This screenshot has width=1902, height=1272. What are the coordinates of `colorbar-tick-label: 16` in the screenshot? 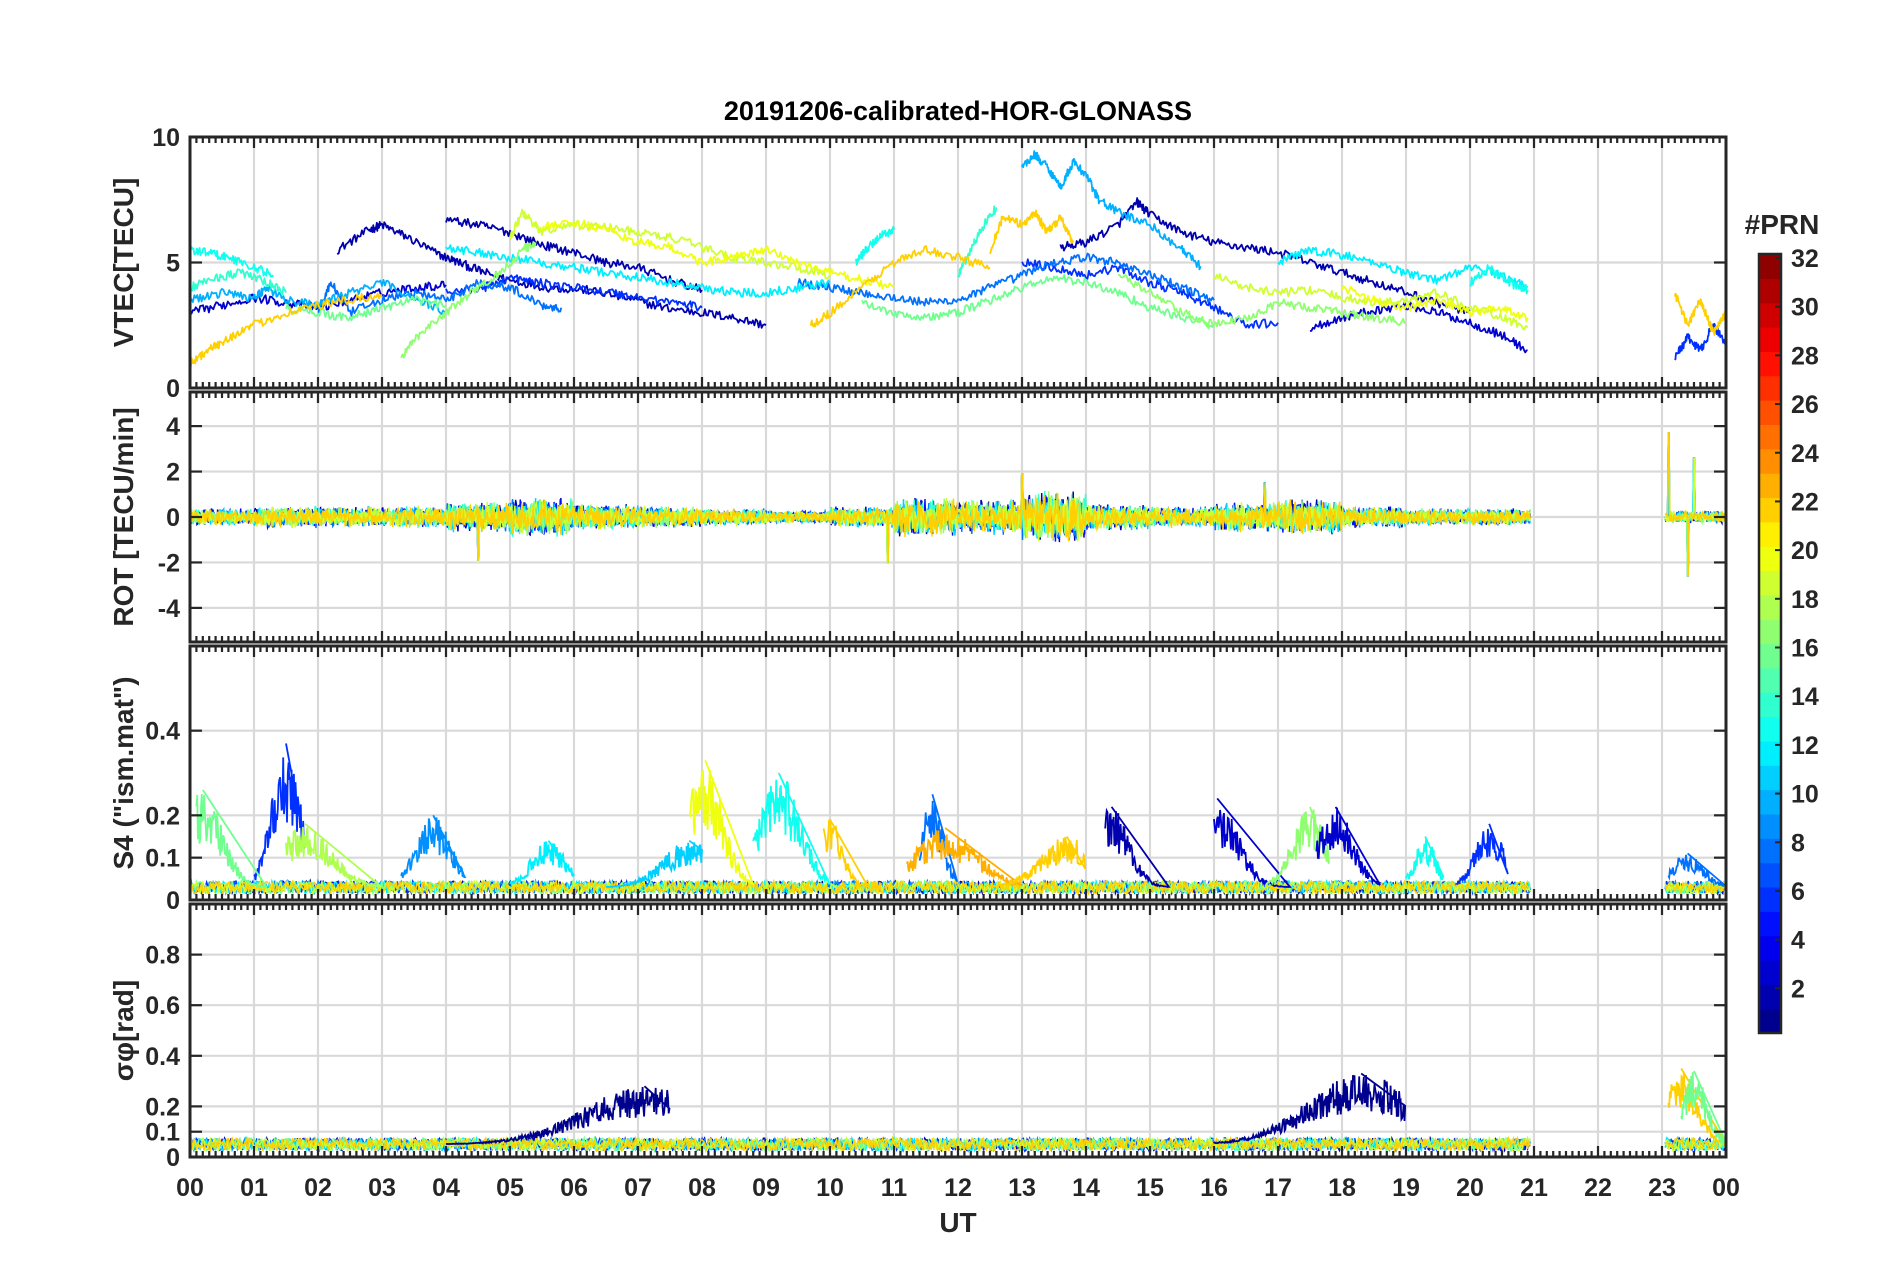 It's located at (1805, 649).